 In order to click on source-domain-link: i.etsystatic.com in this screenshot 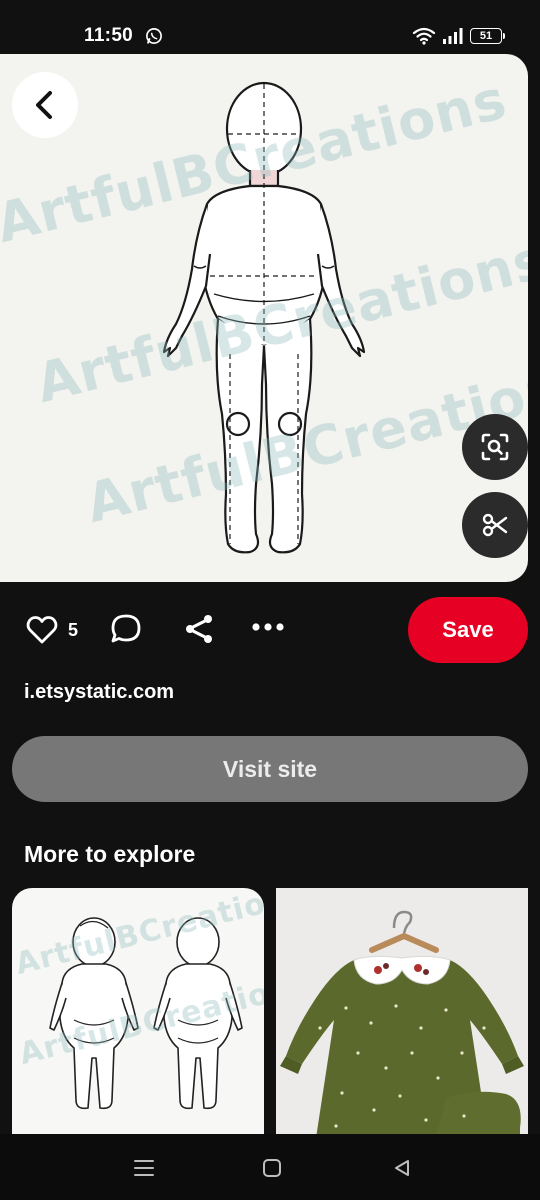, I will do `click(99, 692)`.